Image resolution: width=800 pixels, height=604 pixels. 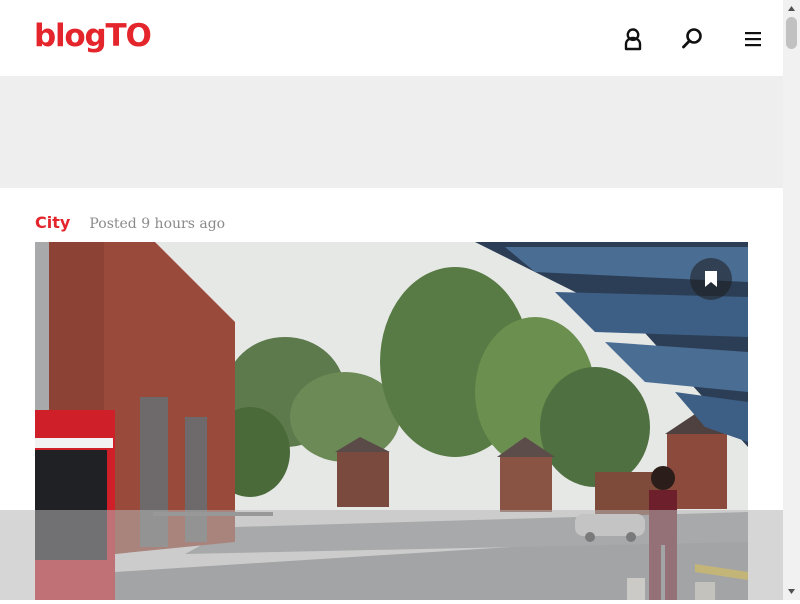 I want to click on menu-button, so click(x=753, y=39).